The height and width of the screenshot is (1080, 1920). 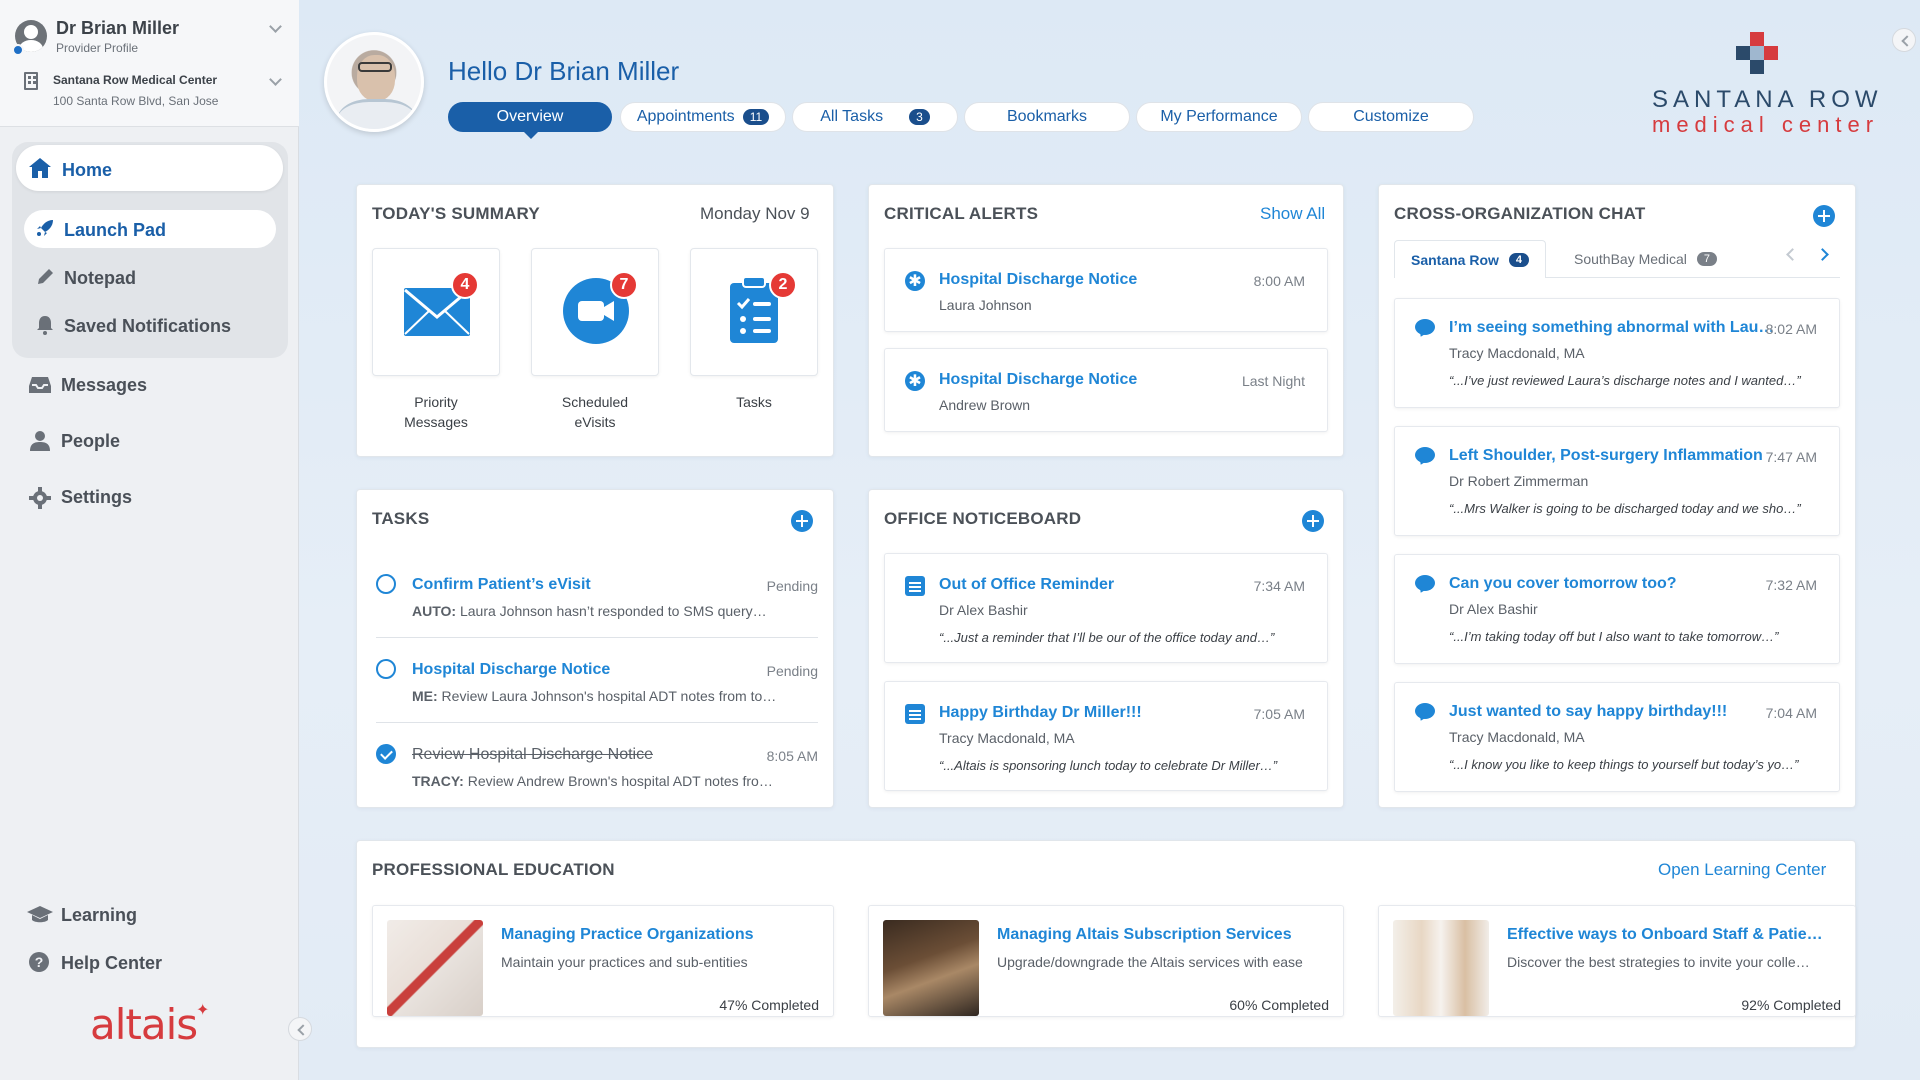 What do you see at coordinates (115, 230) in the screenshot?
I see `sidebar-label-launch-pad: Launch Pad` at bounding box center [115, 230].